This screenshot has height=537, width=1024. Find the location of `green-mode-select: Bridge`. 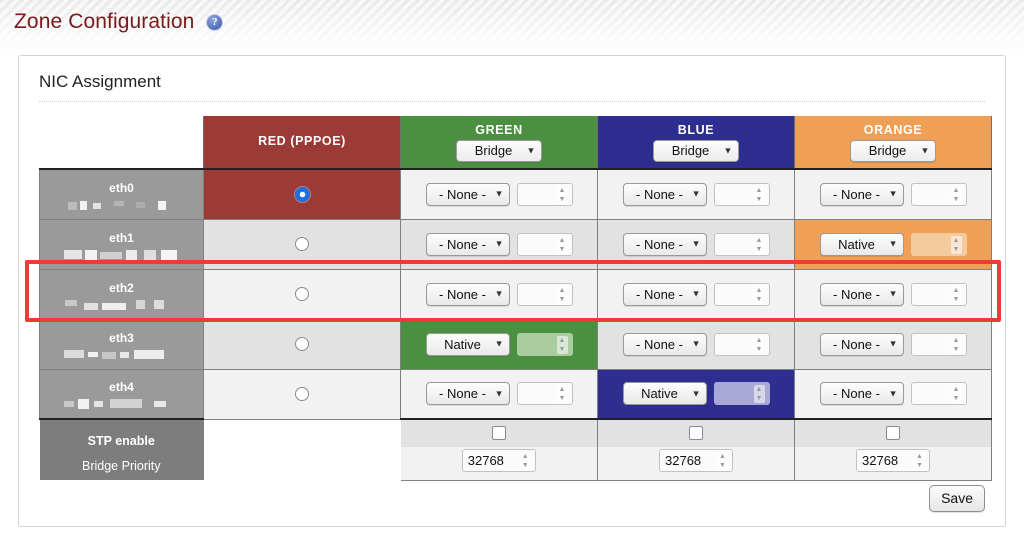

green-mode-select: Bridge is located at coordinates (499, 150).